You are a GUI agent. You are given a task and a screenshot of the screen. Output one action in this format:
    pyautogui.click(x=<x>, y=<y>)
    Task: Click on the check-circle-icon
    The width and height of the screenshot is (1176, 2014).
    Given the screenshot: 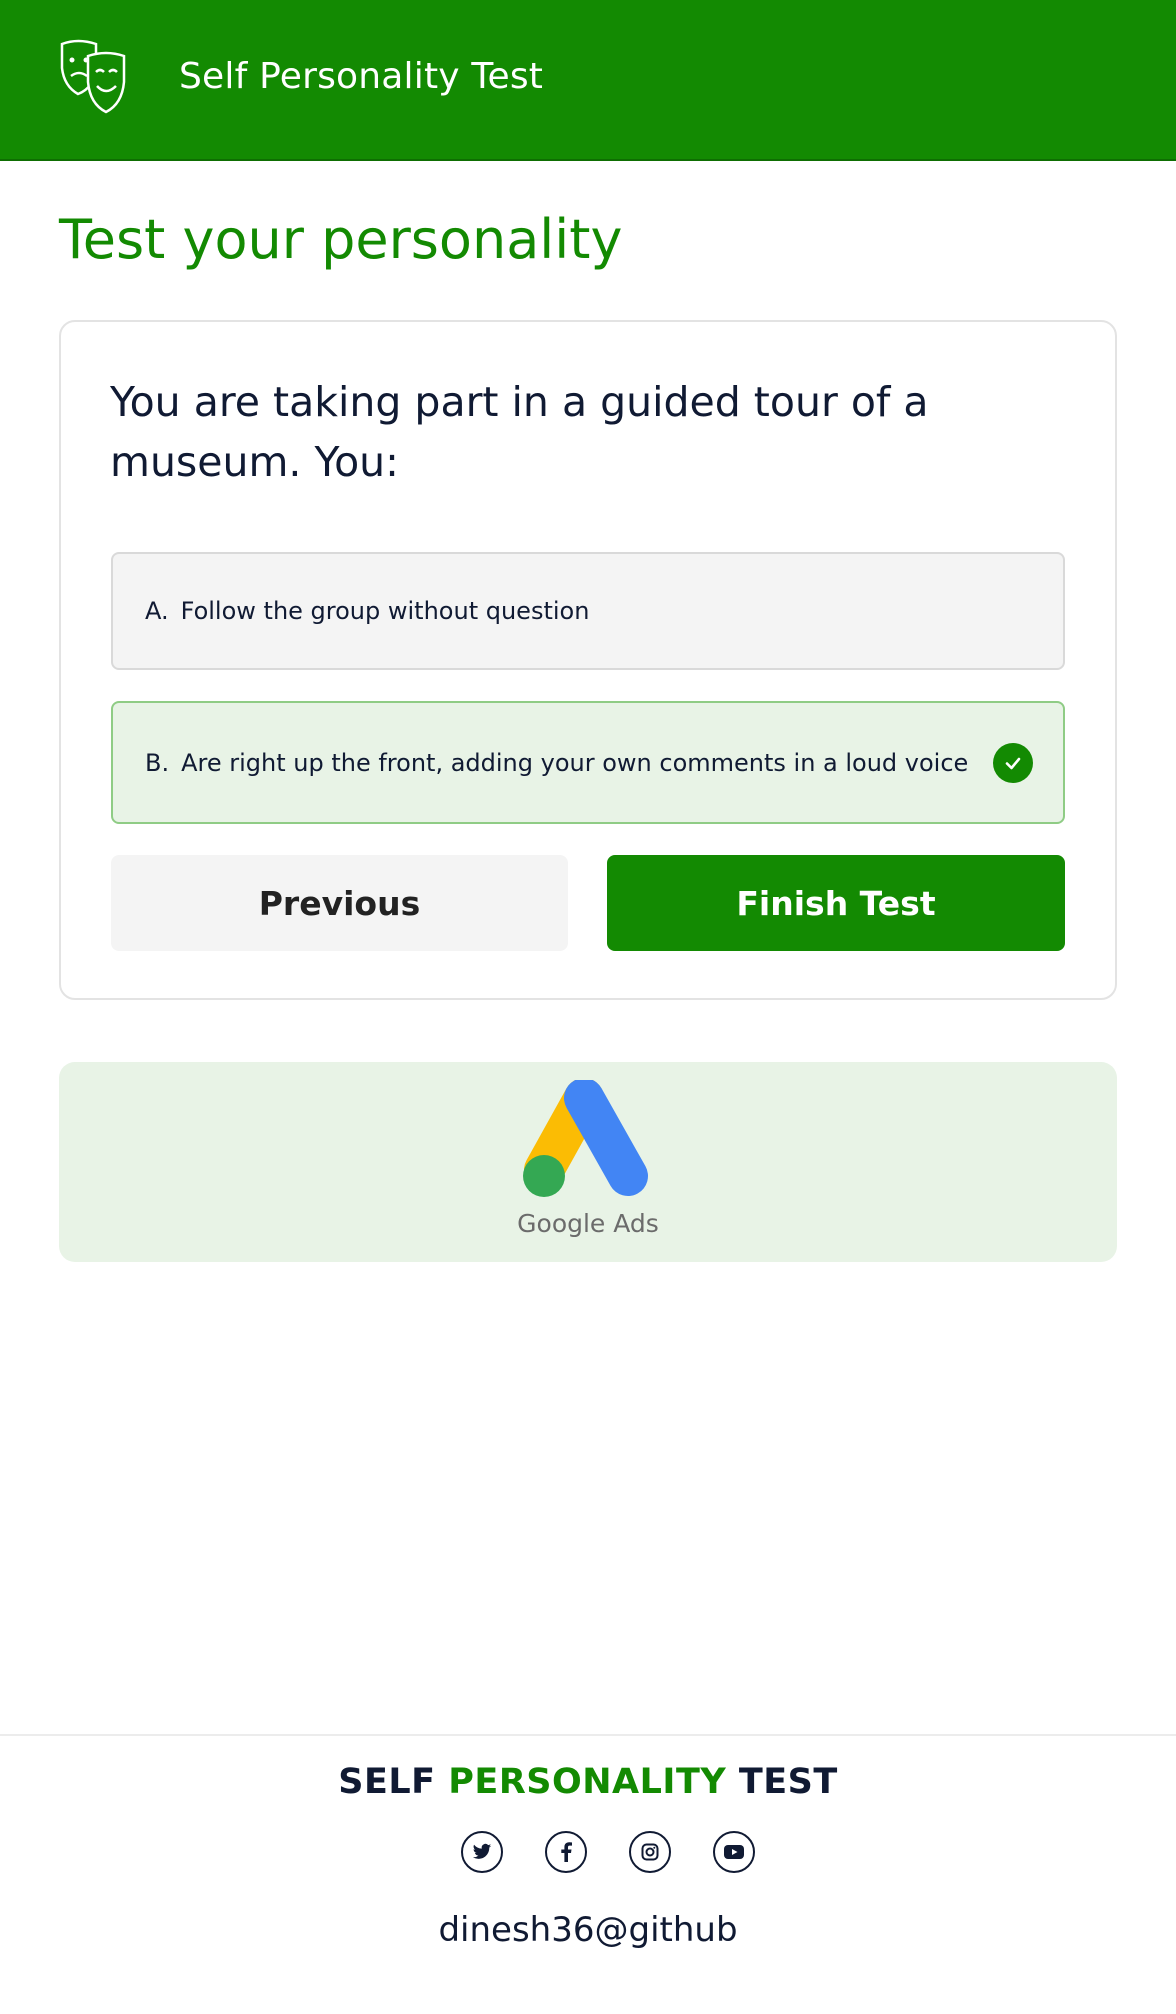 What is the action you would take?
    pyautogui.click(x=1013, y=762)
    